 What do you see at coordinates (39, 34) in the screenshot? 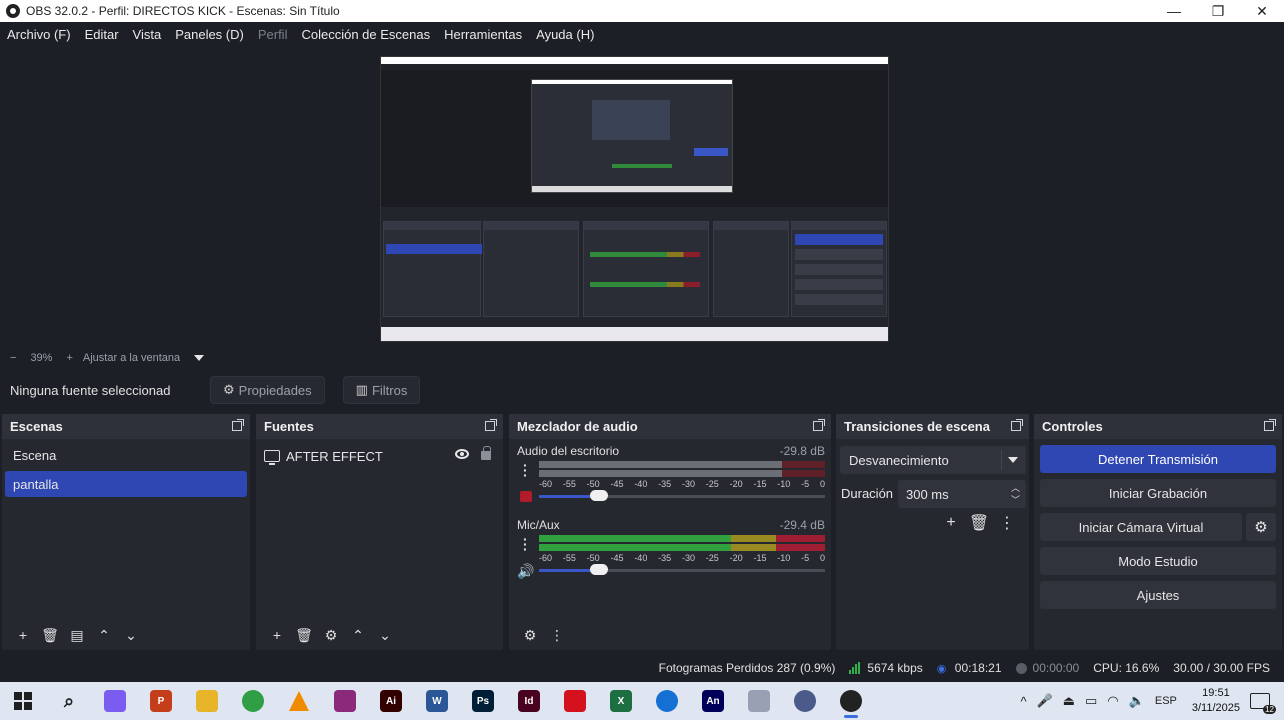
I see `menu-archivo: Archivo (F)` at bounding box center [39, 34].